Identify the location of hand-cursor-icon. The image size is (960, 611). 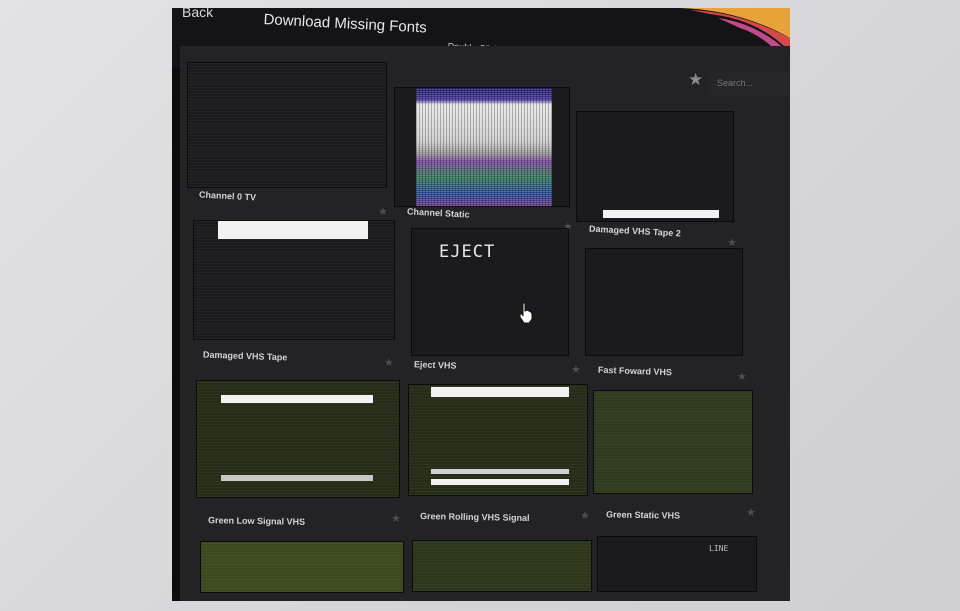
(526, 313).